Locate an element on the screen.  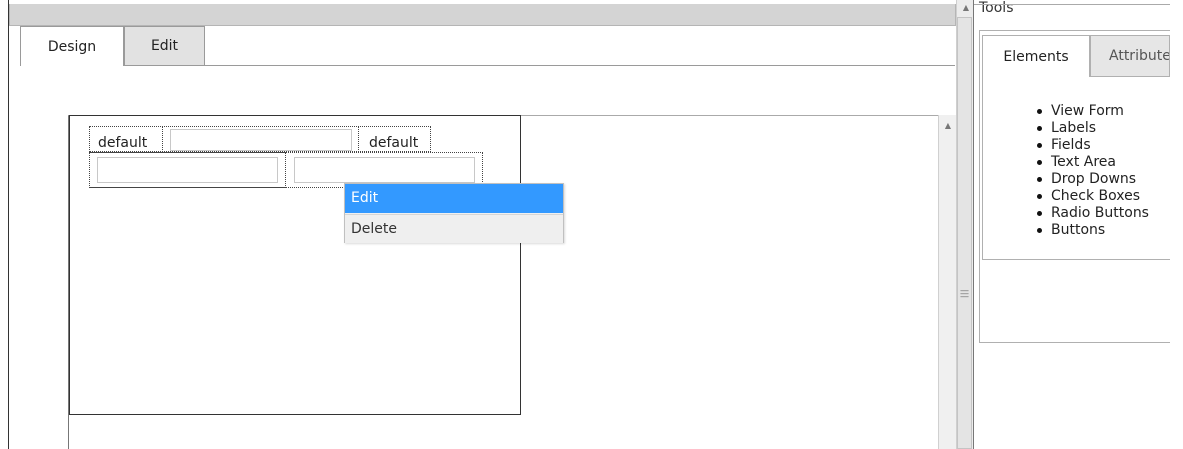
tools-panel-title: Tools is located at coordinates (996, 8).